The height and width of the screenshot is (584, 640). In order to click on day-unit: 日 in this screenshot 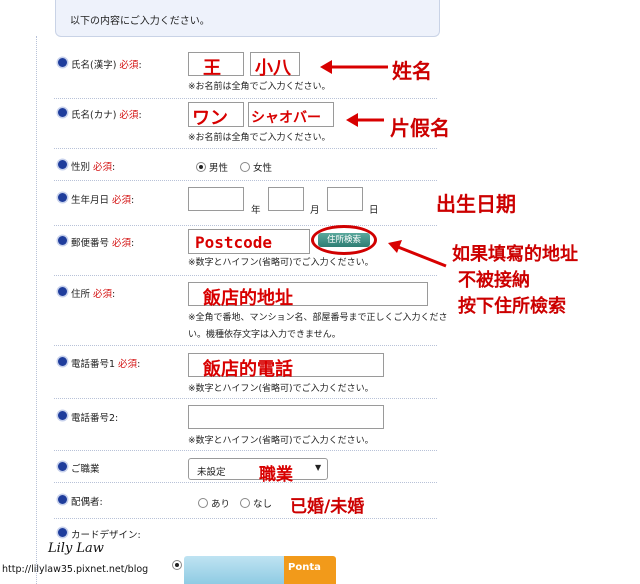, I will do `click(374, 210)`.